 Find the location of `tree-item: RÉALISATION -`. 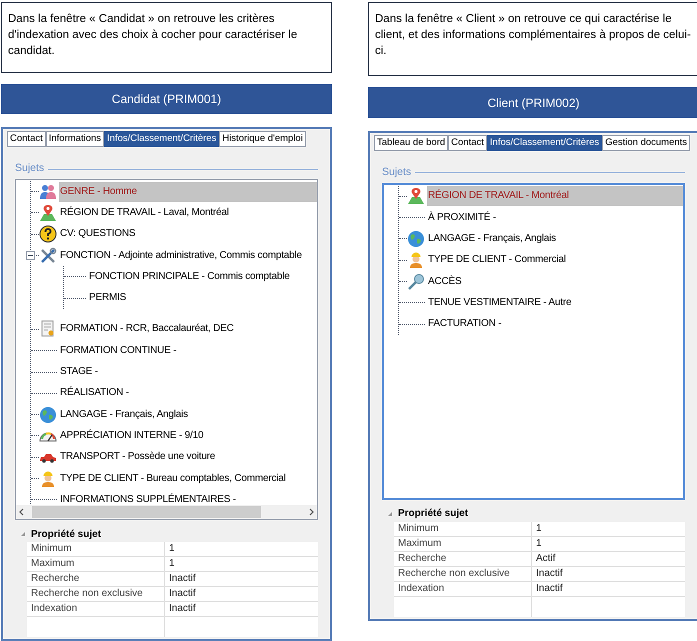

tree-item: RÉALISATION - is located at coordinates (188, 393).